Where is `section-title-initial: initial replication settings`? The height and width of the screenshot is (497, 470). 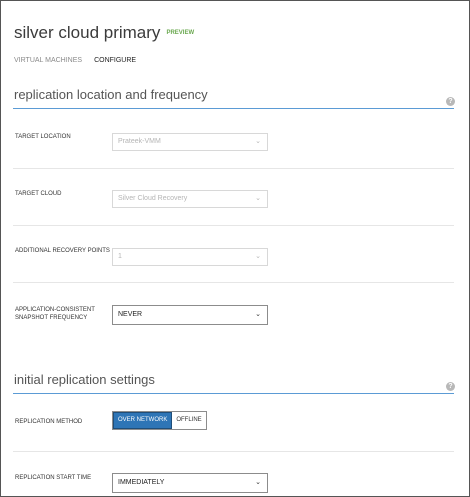
section-title-initial: initial replication settings is located at coordinates (84, 379).